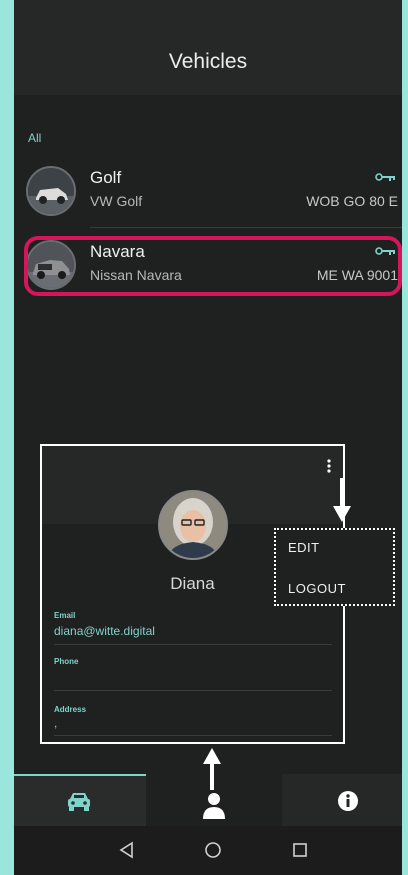 The width and height of the screenshot is (408, 875). What do you see at coordinates (70, 709) in the screenshot?
I see `address-label: Address` at bounding box center [70, 709].